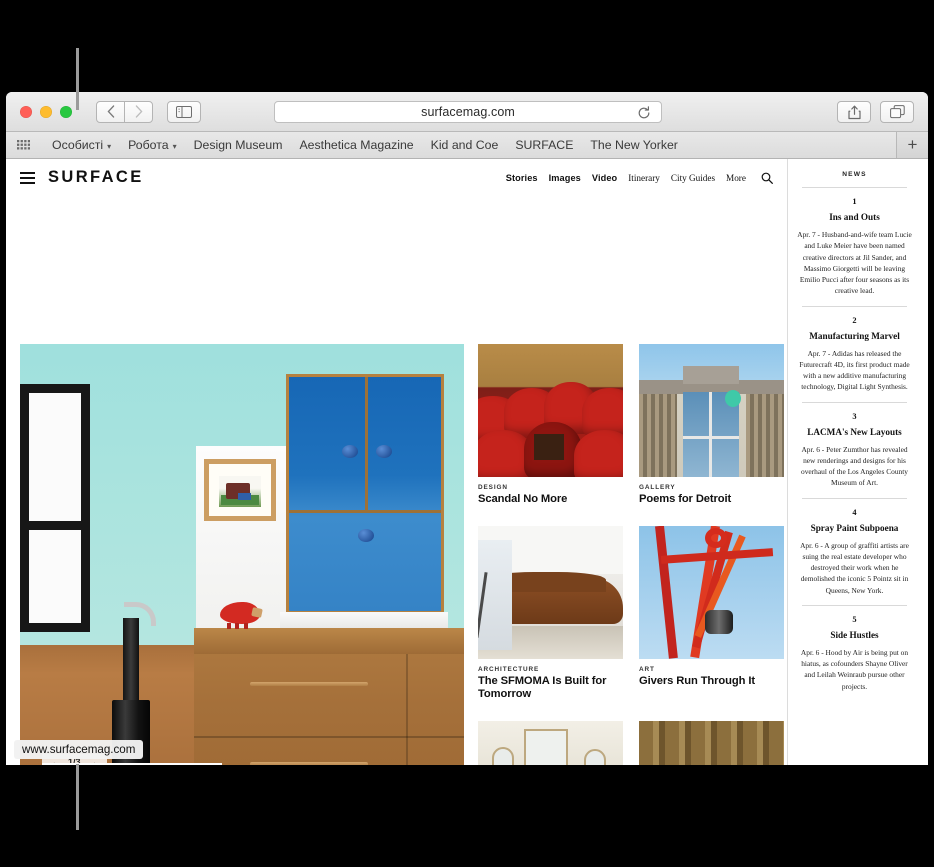 The height and width of the screenshot is (867, 934). I want to click on favorite-item-the-new-yorker: The New Yorker, so click(634, 145).